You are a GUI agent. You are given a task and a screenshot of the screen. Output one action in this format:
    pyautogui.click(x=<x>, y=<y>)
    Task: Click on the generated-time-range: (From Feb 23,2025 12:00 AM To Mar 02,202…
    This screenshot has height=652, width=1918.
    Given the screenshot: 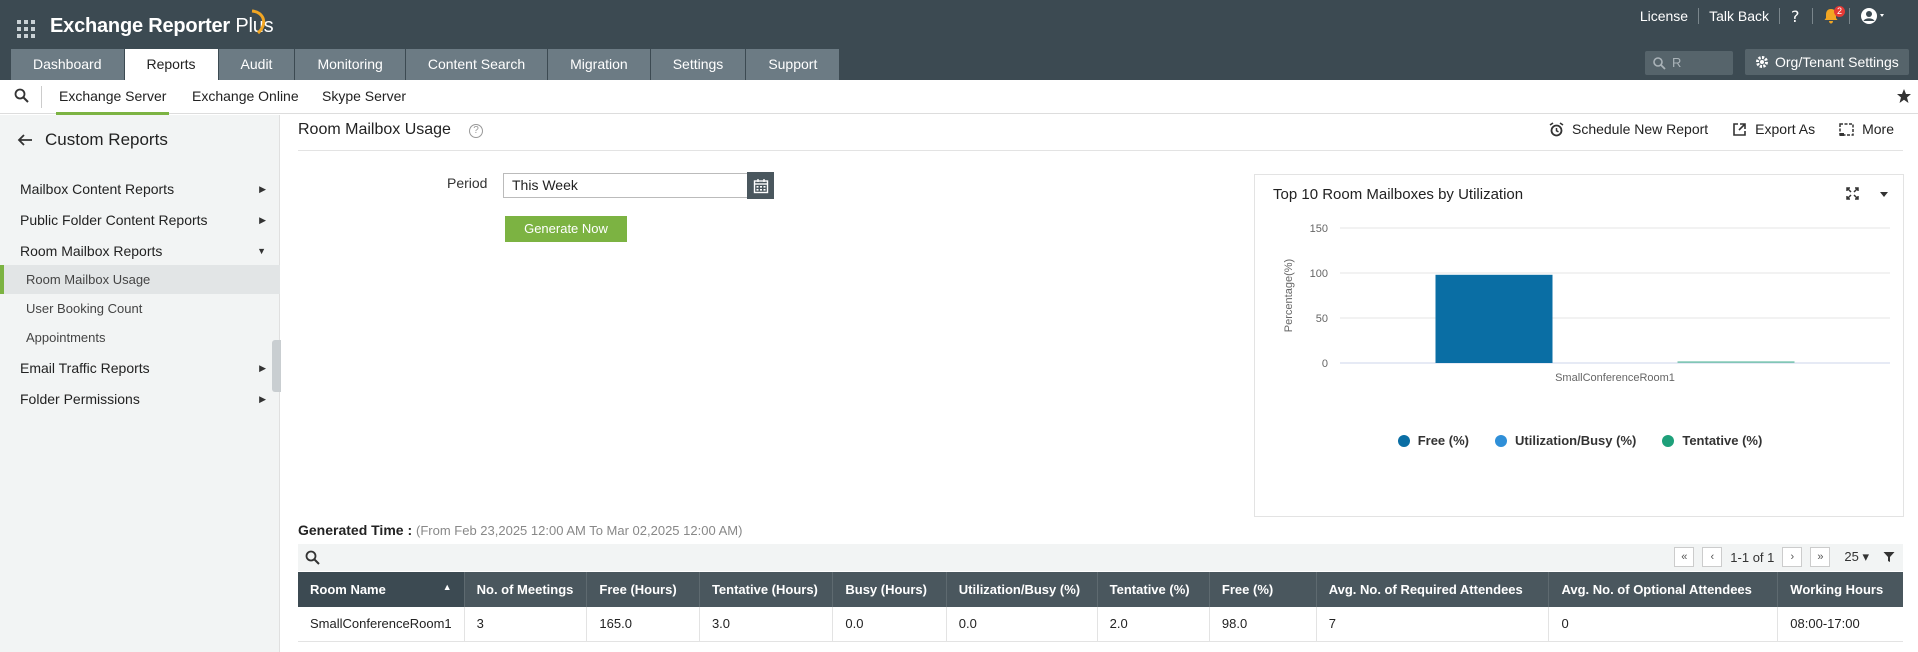 What is the action you would take?
    pyautogui.click(x=579, y=530)
    